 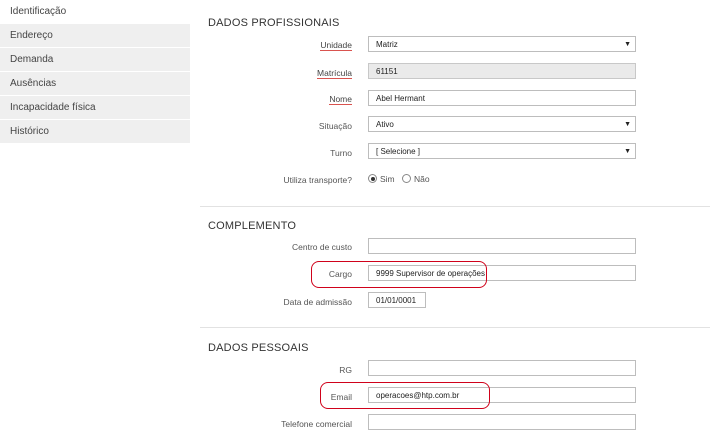 What do you see at coordinates (95, 84) in the screenshot?
I see `sidebar-item-ausencias: Ausências` at bounding box center [95, 84].